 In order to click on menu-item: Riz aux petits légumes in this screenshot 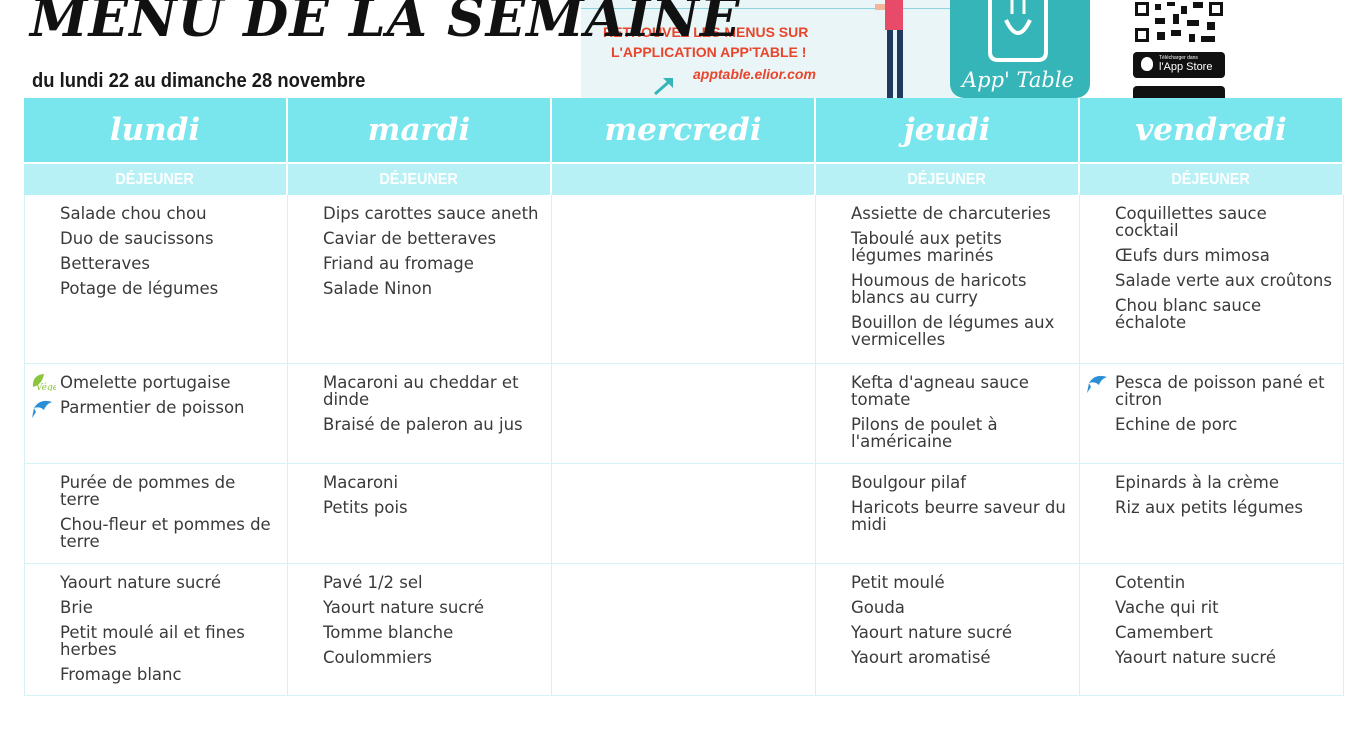, I will do `click(1209, 507)`.